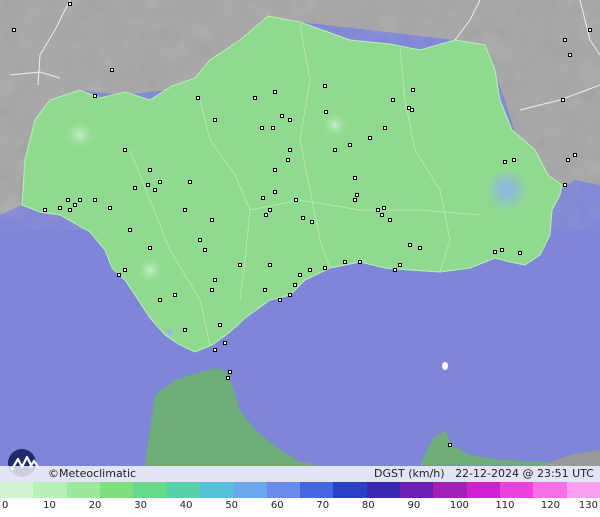 The width and height of the screenshot is (600, 517). I want to click on brand-name: Meteoclimatic, so click(98, 473).